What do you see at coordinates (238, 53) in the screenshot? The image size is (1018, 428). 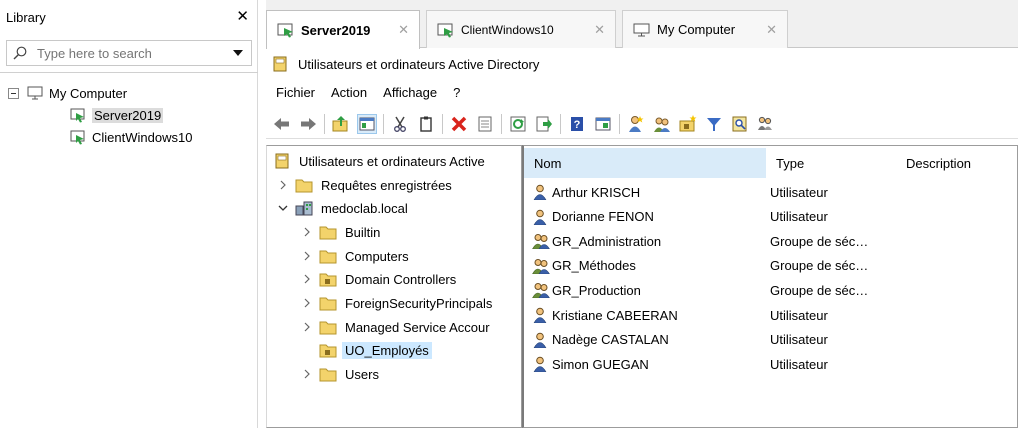 I see `dropdown-arrow-icon` at bounding box center [238, 53].